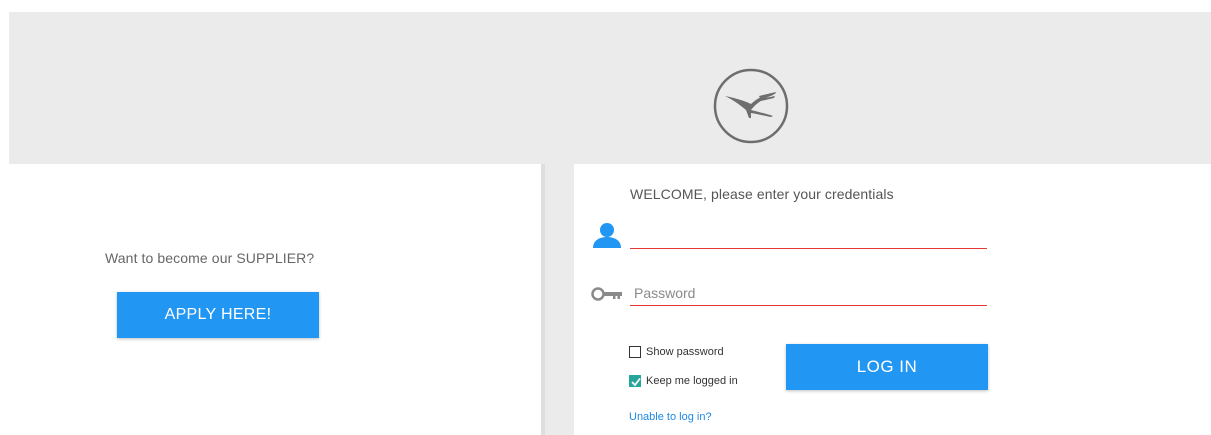 This screenshot has width=1211, height=435. Describe the element at coordinates (635, 352) in the screenshot. I see `show-password-checkbox` at that location.